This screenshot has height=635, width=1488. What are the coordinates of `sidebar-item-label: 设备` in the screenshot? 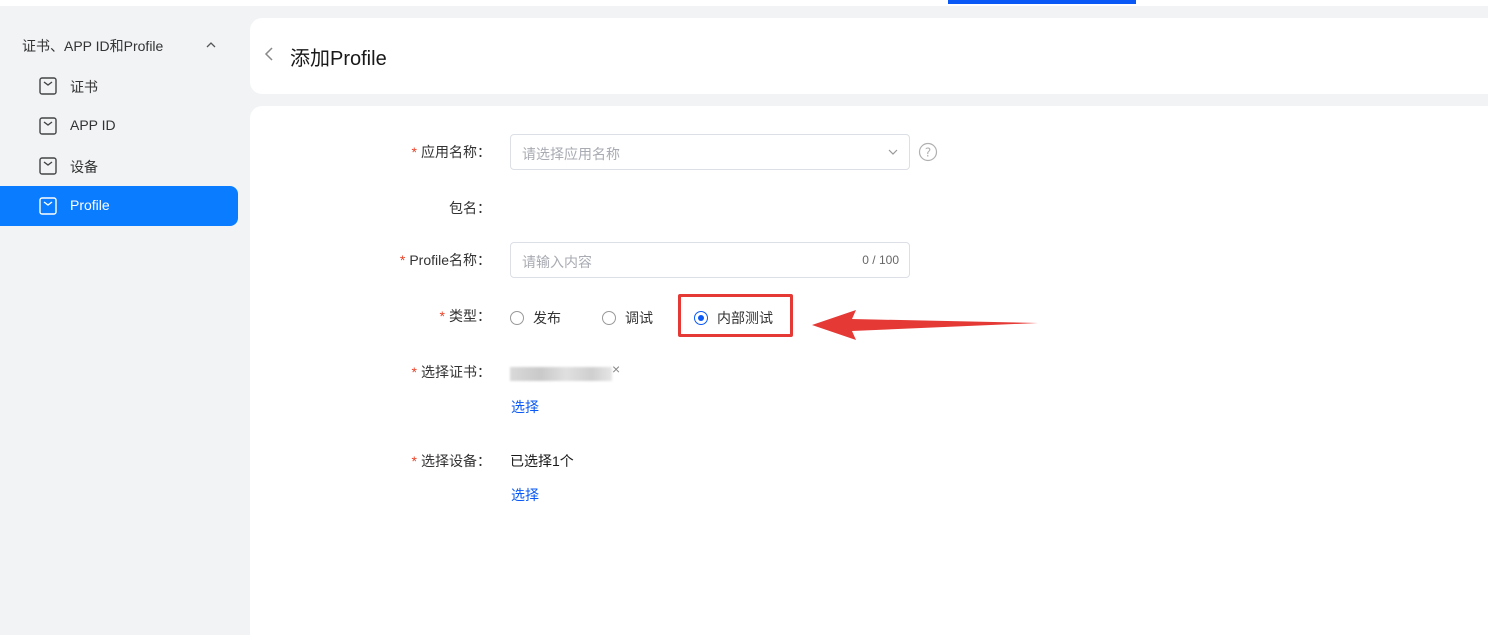 It's located at (84, 167).